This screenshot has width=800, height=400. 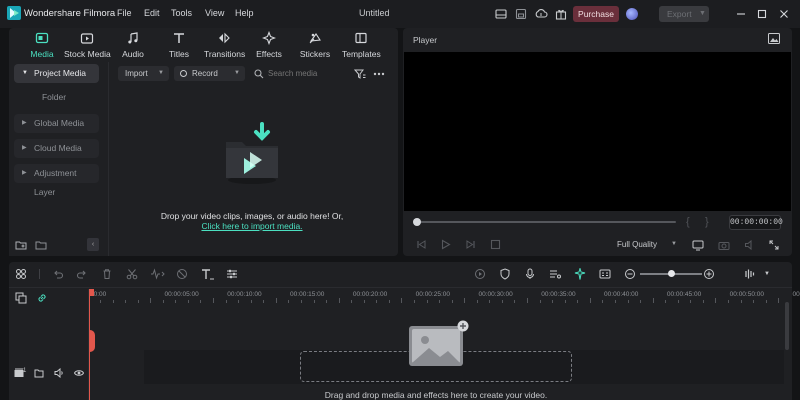 What do you see at coordinates (774, 38) in the screenshot?
I see `image-icon` at bounding box center [774, 38].